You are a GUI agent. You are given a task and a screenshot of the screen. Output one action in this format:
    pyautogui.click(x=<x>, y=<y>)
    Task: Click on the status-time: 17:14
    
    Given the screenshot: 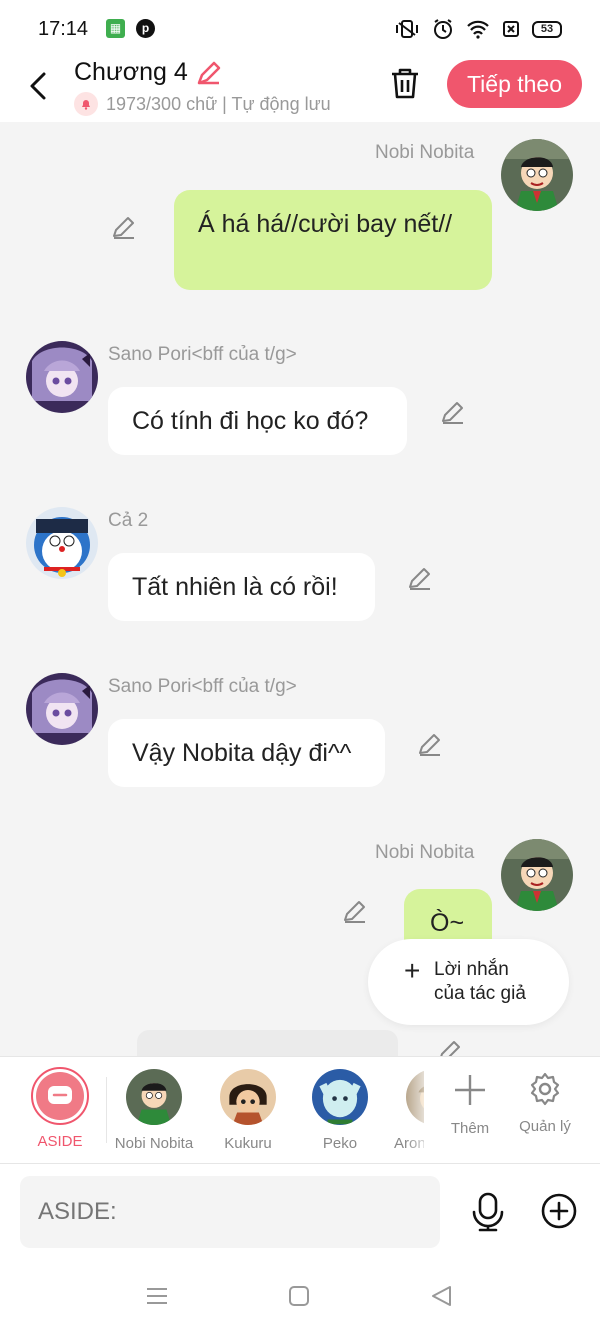 What is the action you would take?
    pyautogui.click(x=63, y=29)
    